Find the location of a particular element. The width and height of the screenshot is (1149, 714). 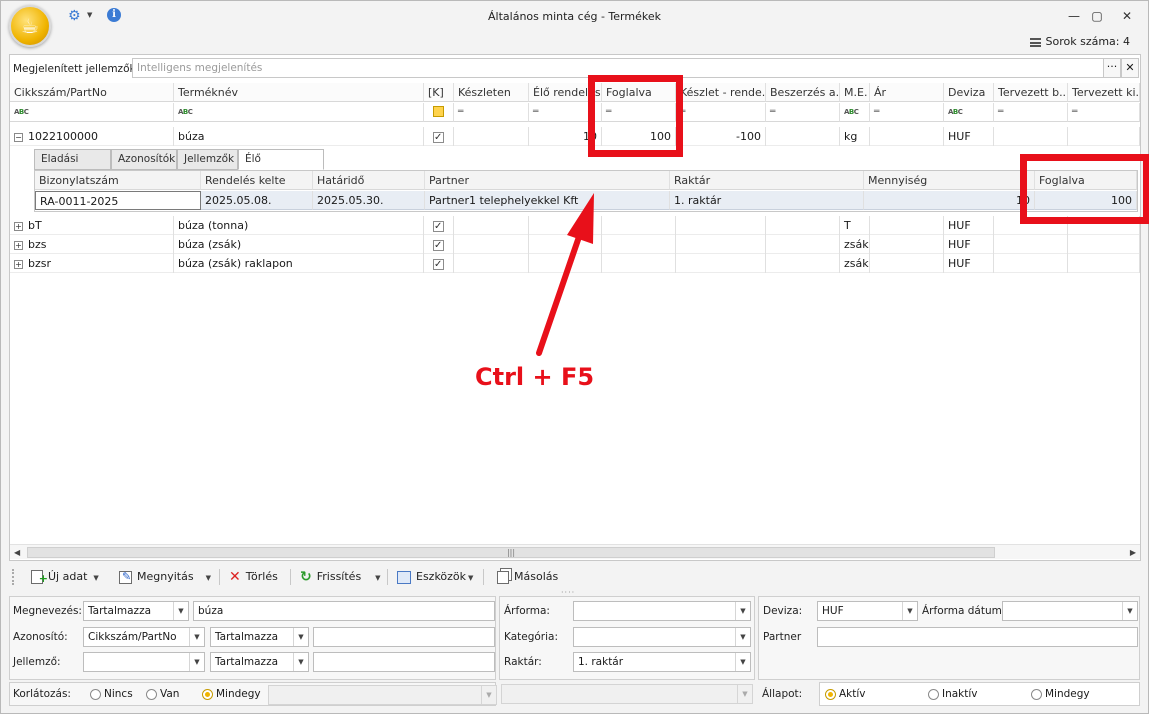

arrow-head is located at coordinates (580, 218).